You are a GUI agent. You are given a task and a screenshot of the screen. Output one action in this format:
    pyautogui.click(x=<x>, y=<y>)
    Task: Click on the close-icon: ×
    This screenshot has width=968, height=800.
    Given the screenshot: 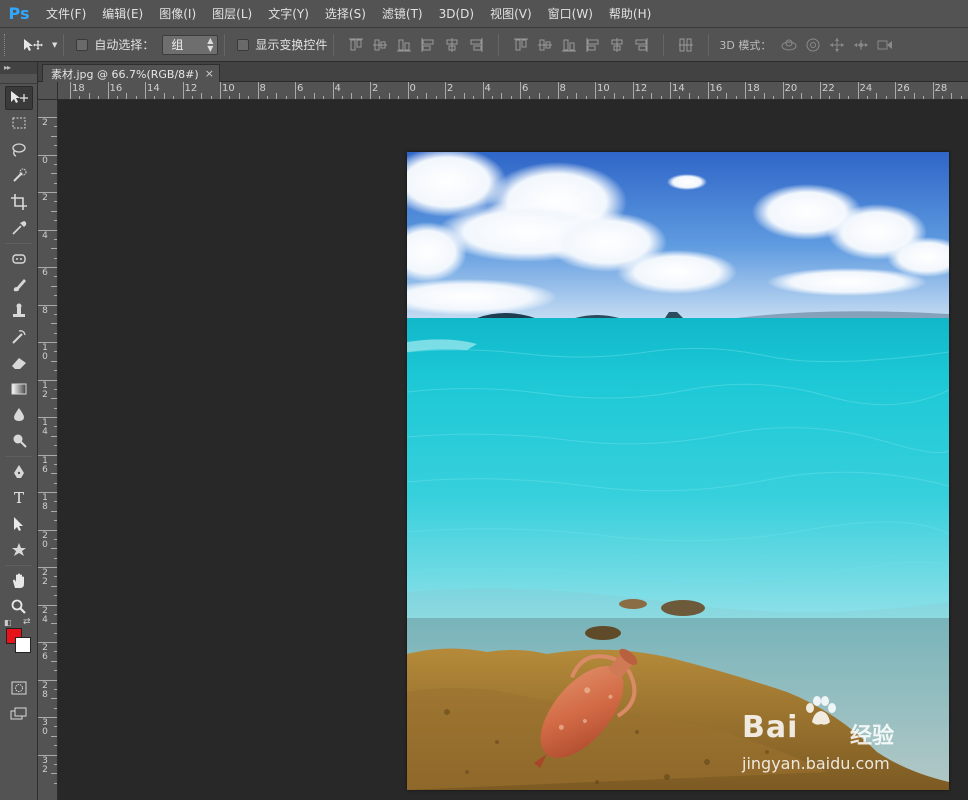 What is the action you would take?
    pyautogui.click(x=209, y=73)
    